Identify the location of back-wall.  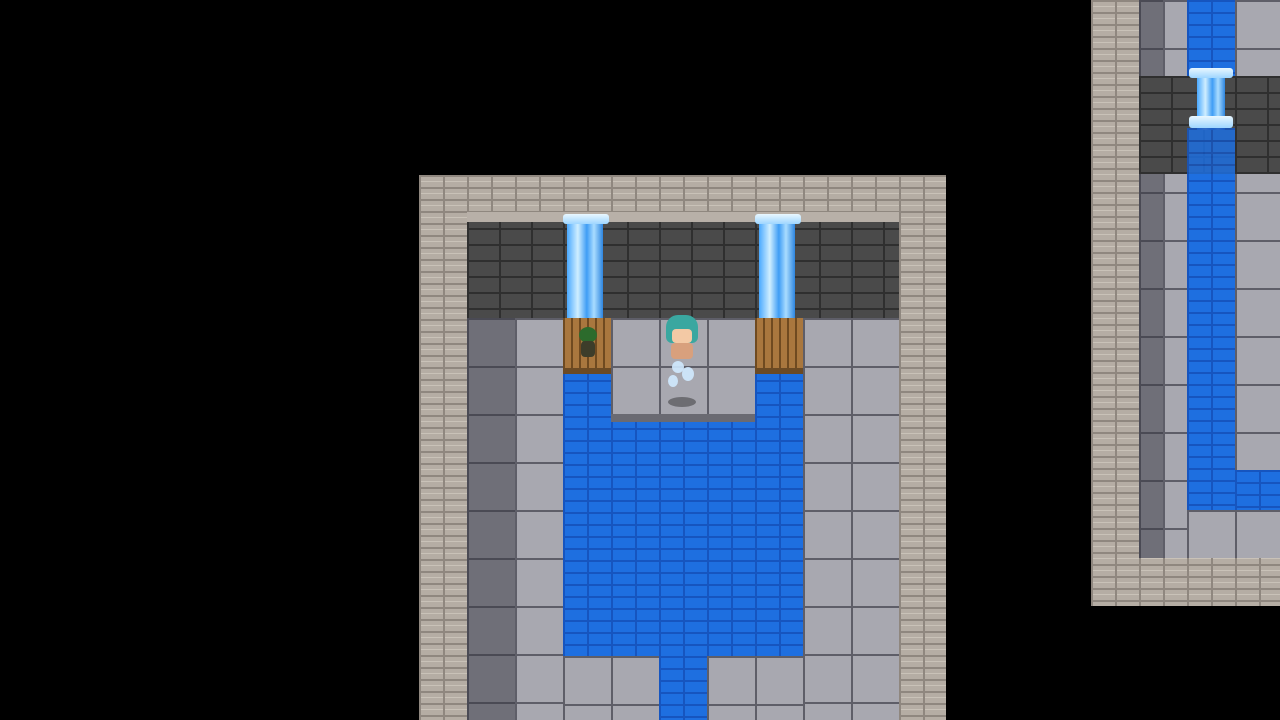
(683, 265).